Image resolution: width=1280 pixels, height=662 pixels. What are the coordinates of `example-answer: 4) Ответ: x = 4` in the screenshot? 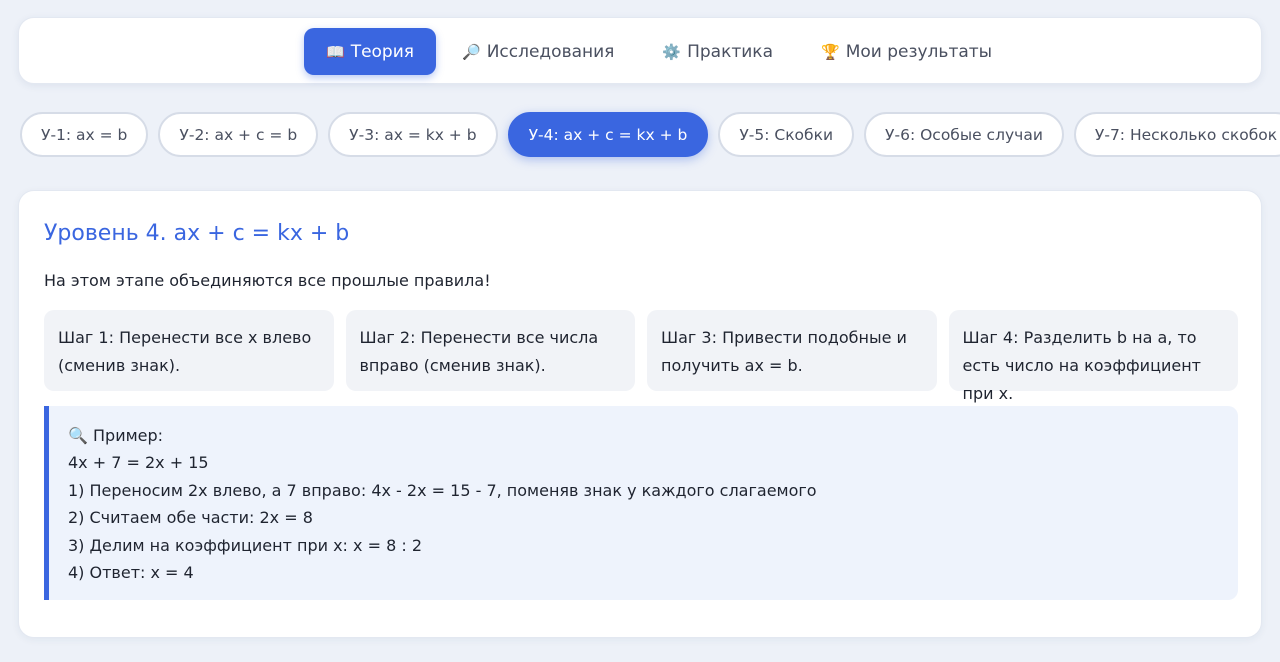 It's located at (131, 573).